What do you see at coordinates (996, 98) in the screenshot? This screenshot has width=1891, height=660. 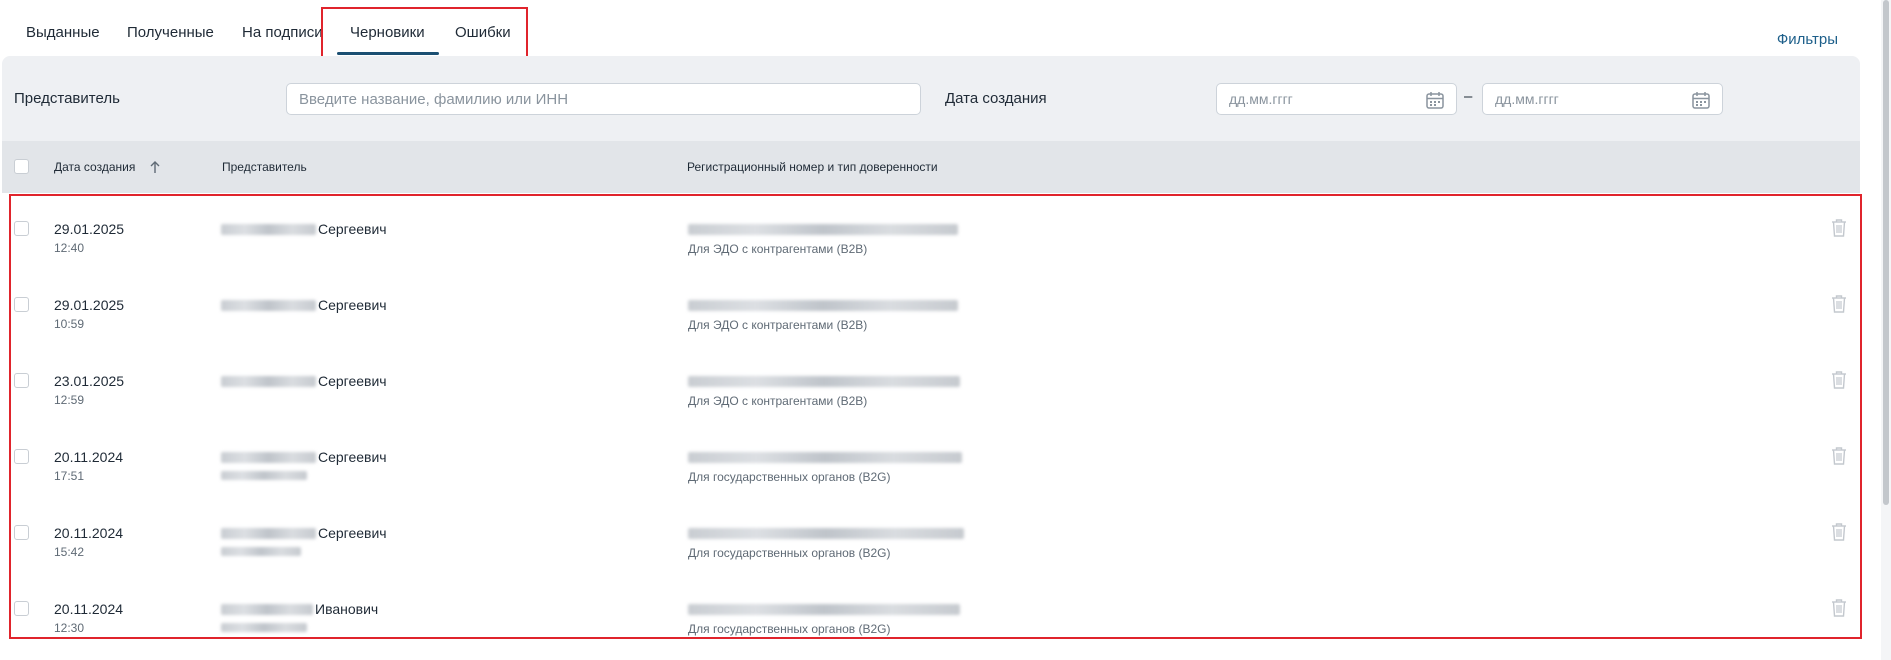 I see `created-date-filter-label: Дата создания` at bounding box center [996, 98].